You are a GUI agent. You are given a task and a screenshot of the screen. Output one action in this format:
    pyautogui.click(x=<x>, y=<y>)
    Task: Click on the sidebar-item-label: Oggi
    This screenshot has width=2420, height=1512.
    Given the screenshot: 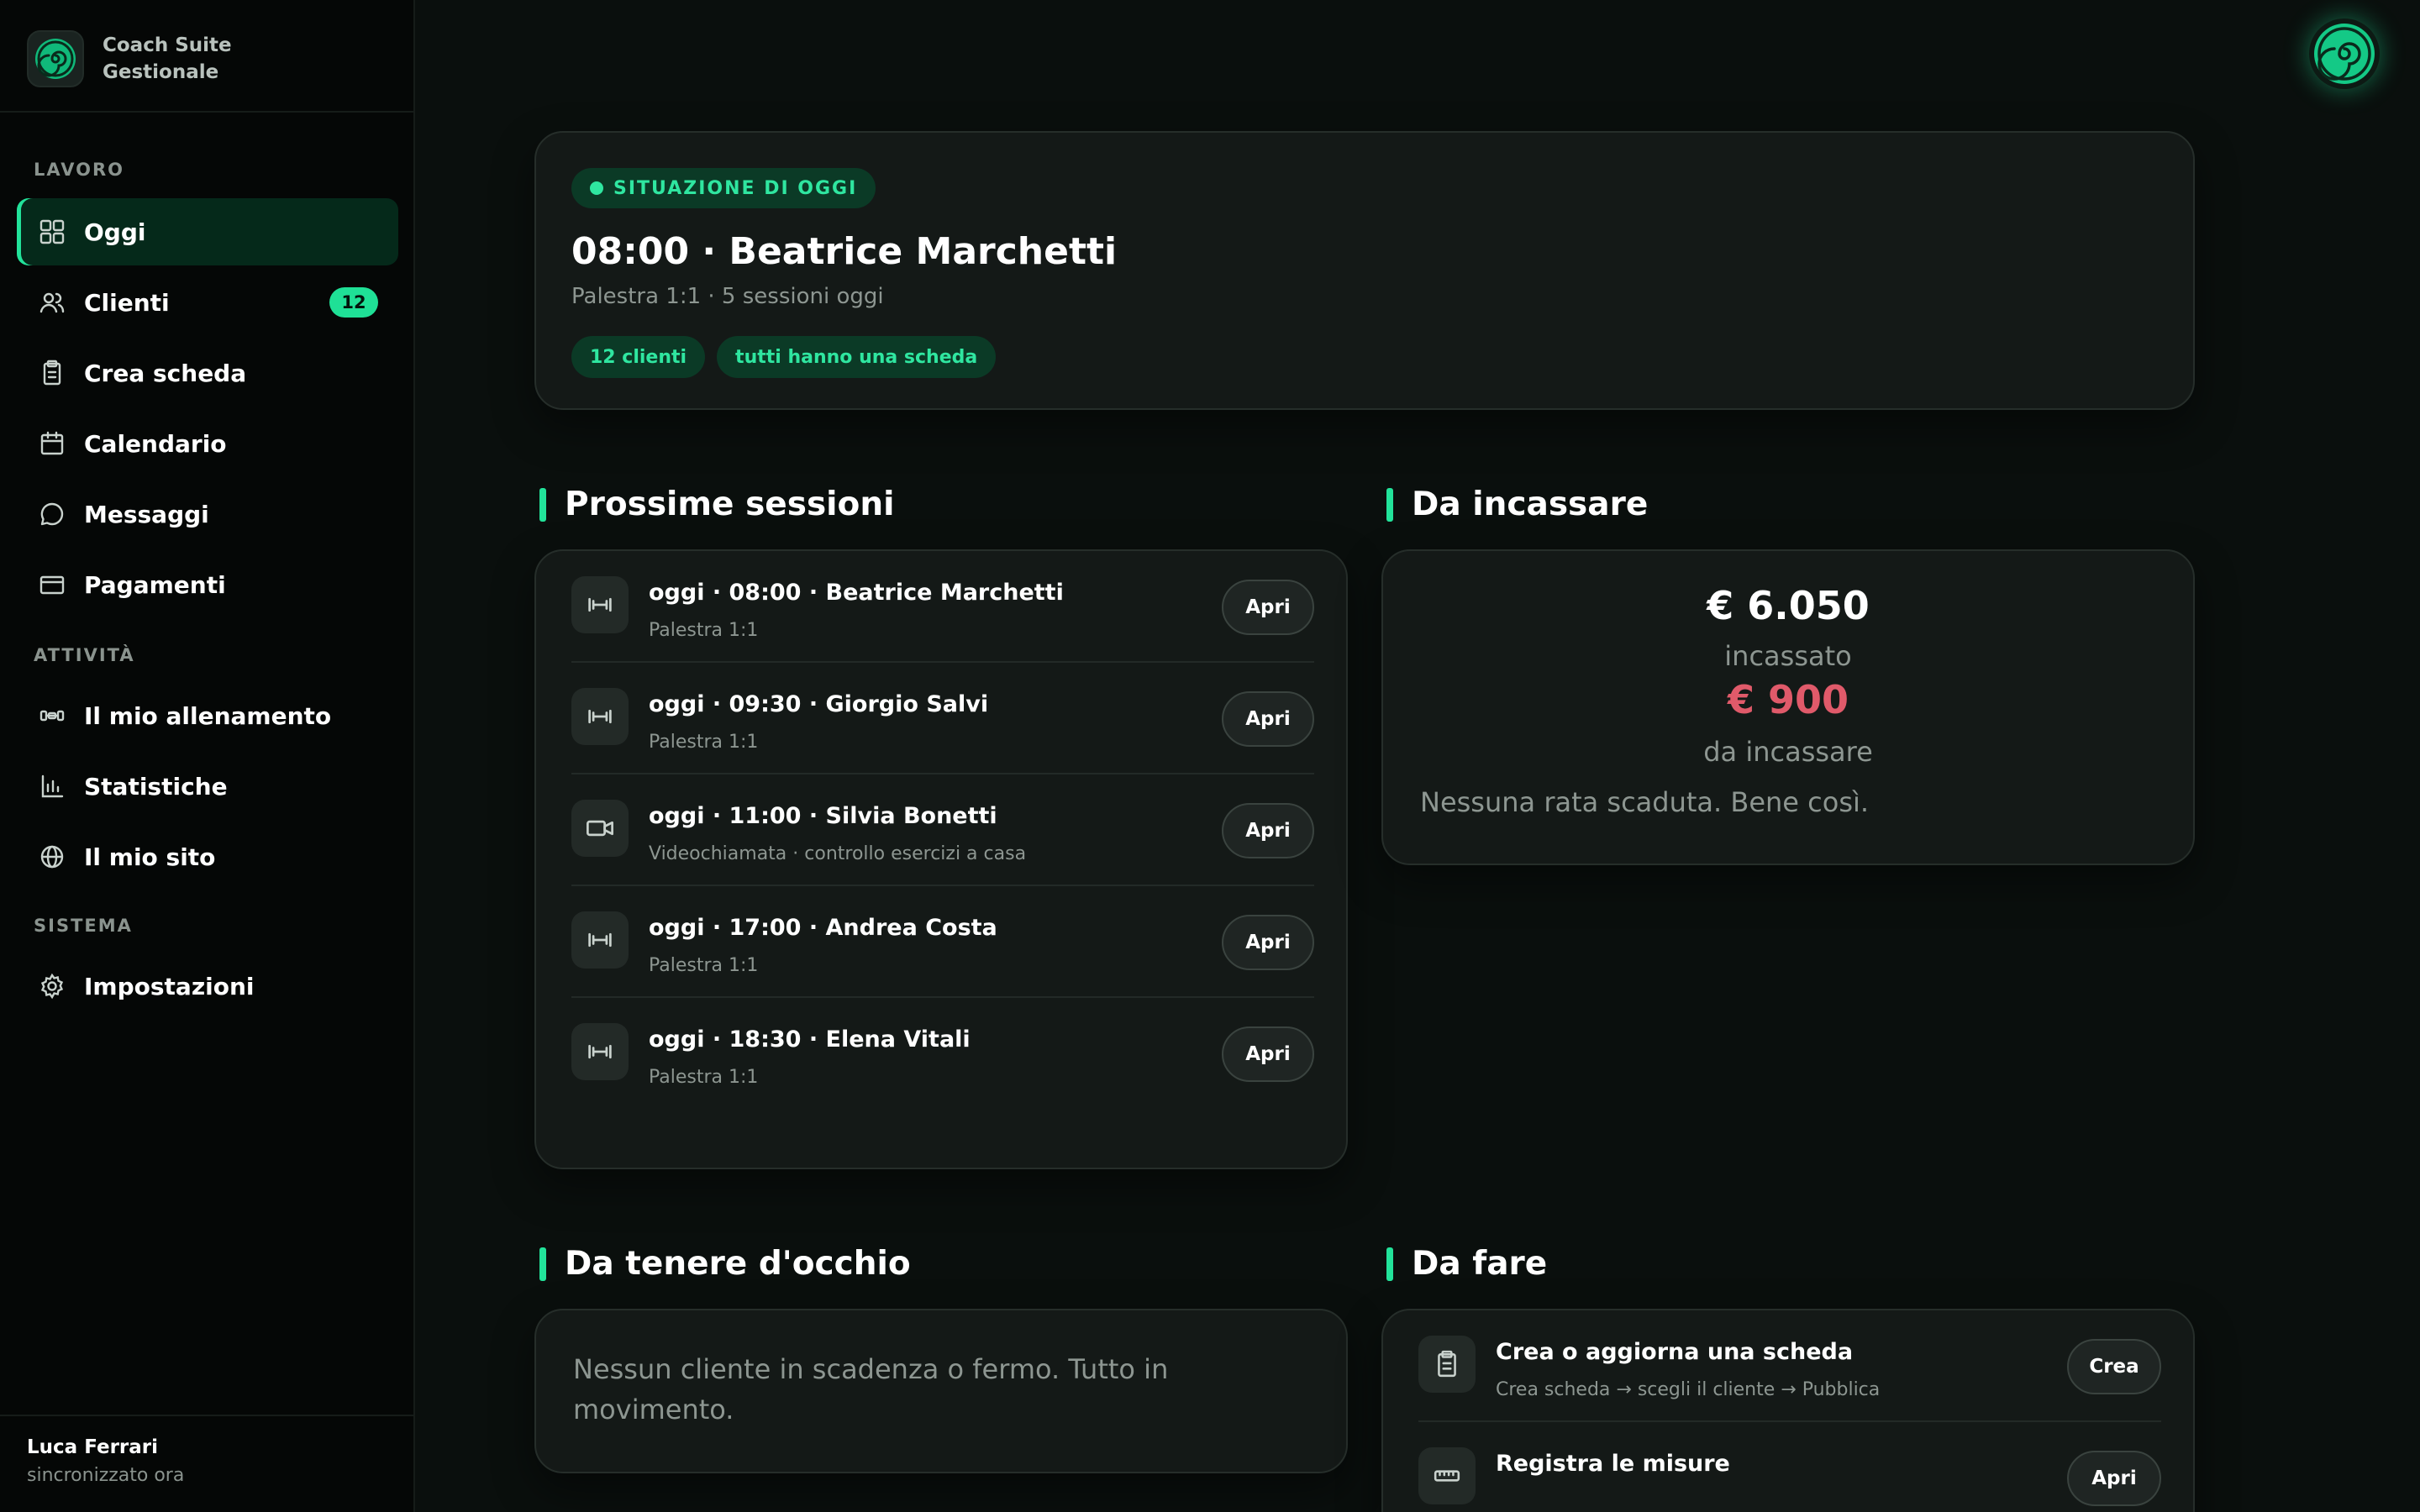 What is the action you would take?
    pyautogui.click(x=115, y=232)
    